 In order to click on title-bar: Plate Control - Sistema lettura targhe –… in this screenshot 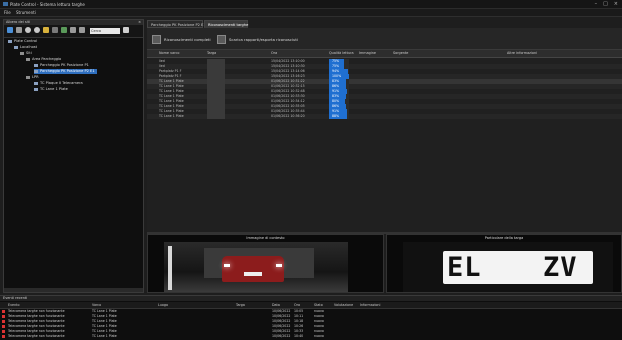, I will do `click(311, 4)`.